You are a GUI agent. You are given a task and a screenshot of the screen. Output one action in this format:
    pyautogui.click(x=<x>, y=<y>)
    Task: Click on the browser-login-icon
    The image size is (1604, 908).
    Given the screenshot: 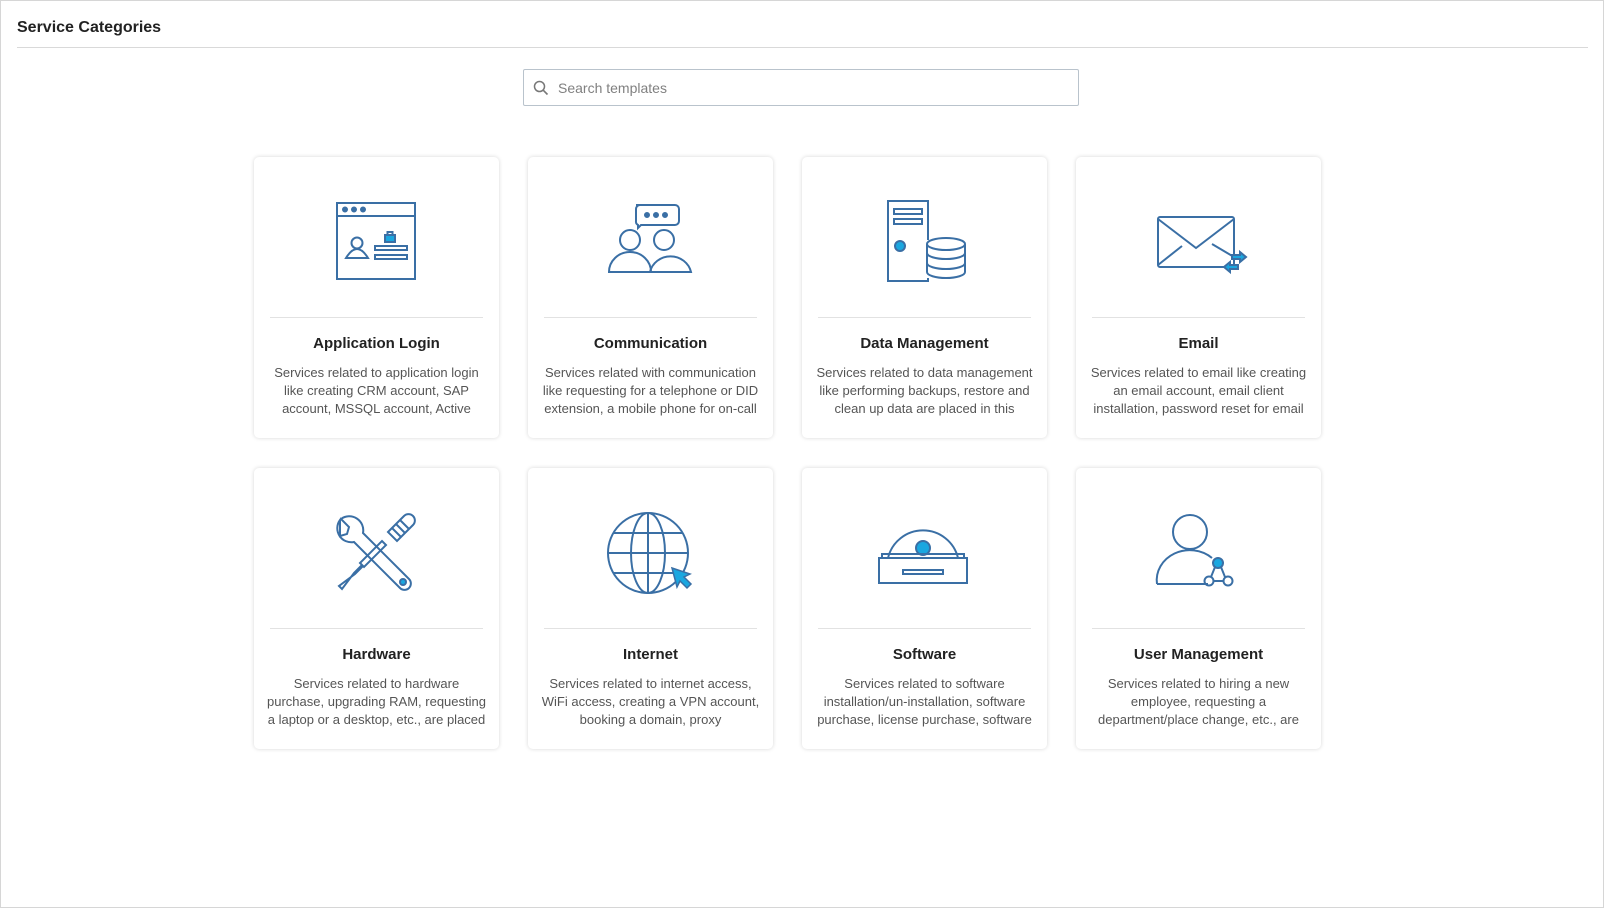 What is the action you would take?
    pyautogui.click(x=376, y=241)
    